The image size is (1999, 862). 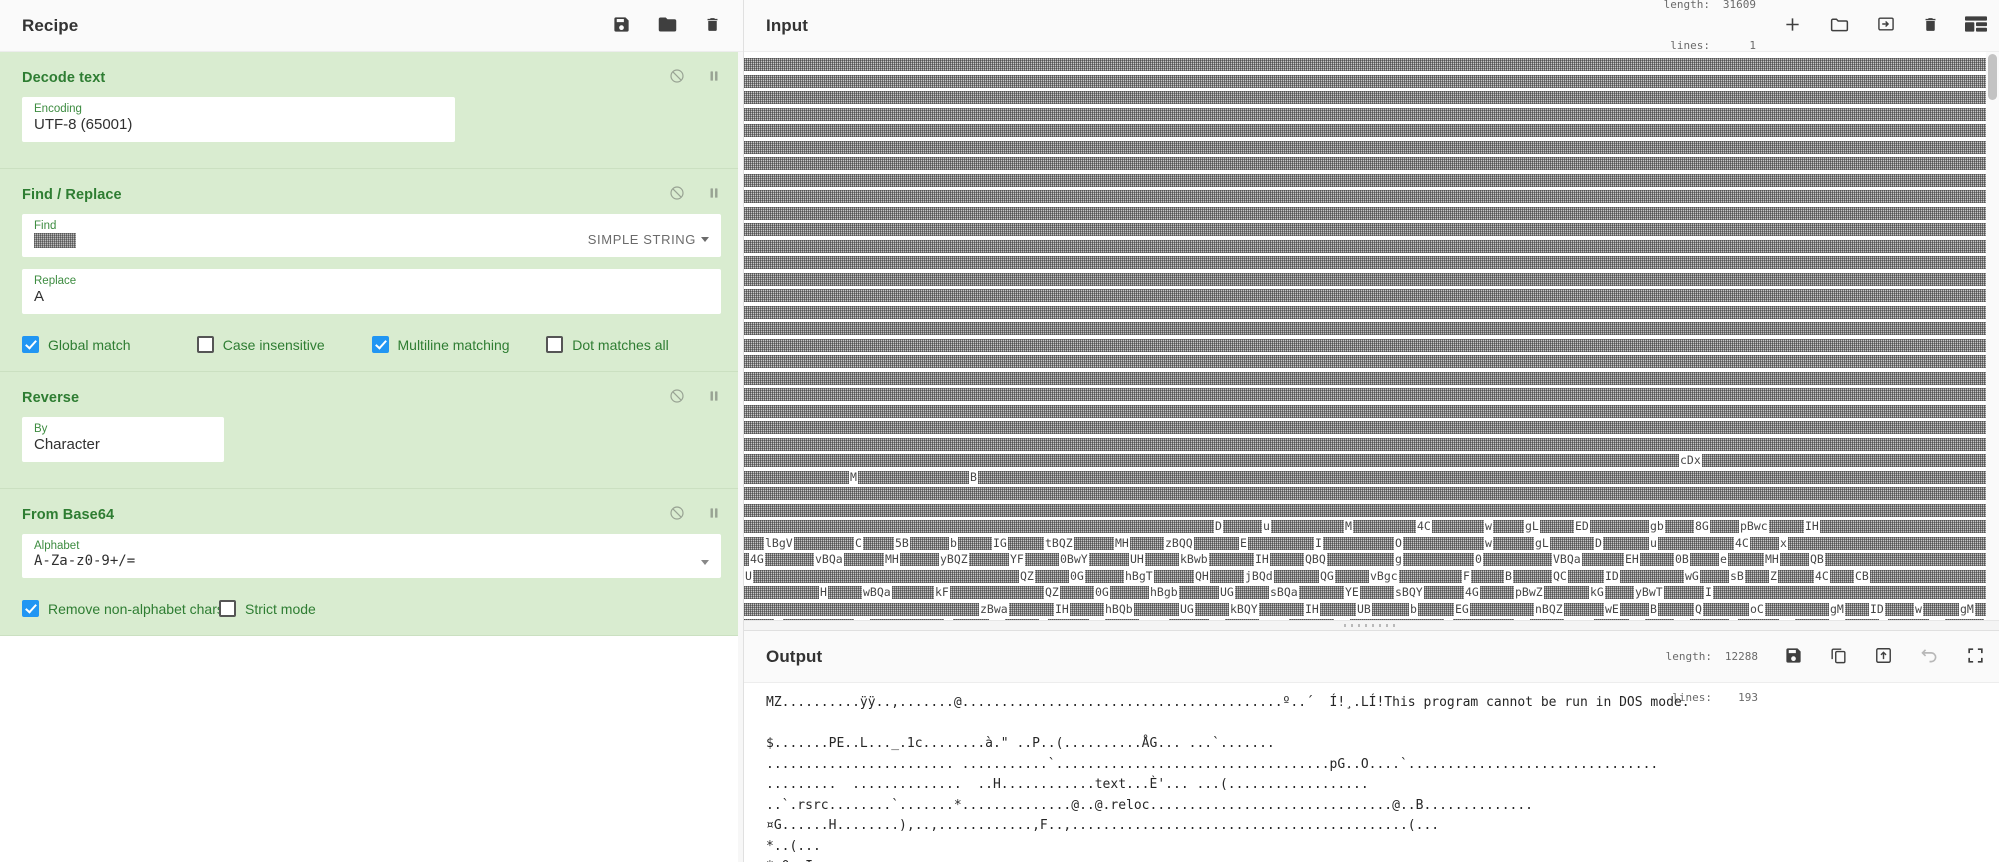 What do you see at coordinates (1733, 619) in the screenshot?
I see `input-visible-fragment: c` at bounding box center [1733, 619].